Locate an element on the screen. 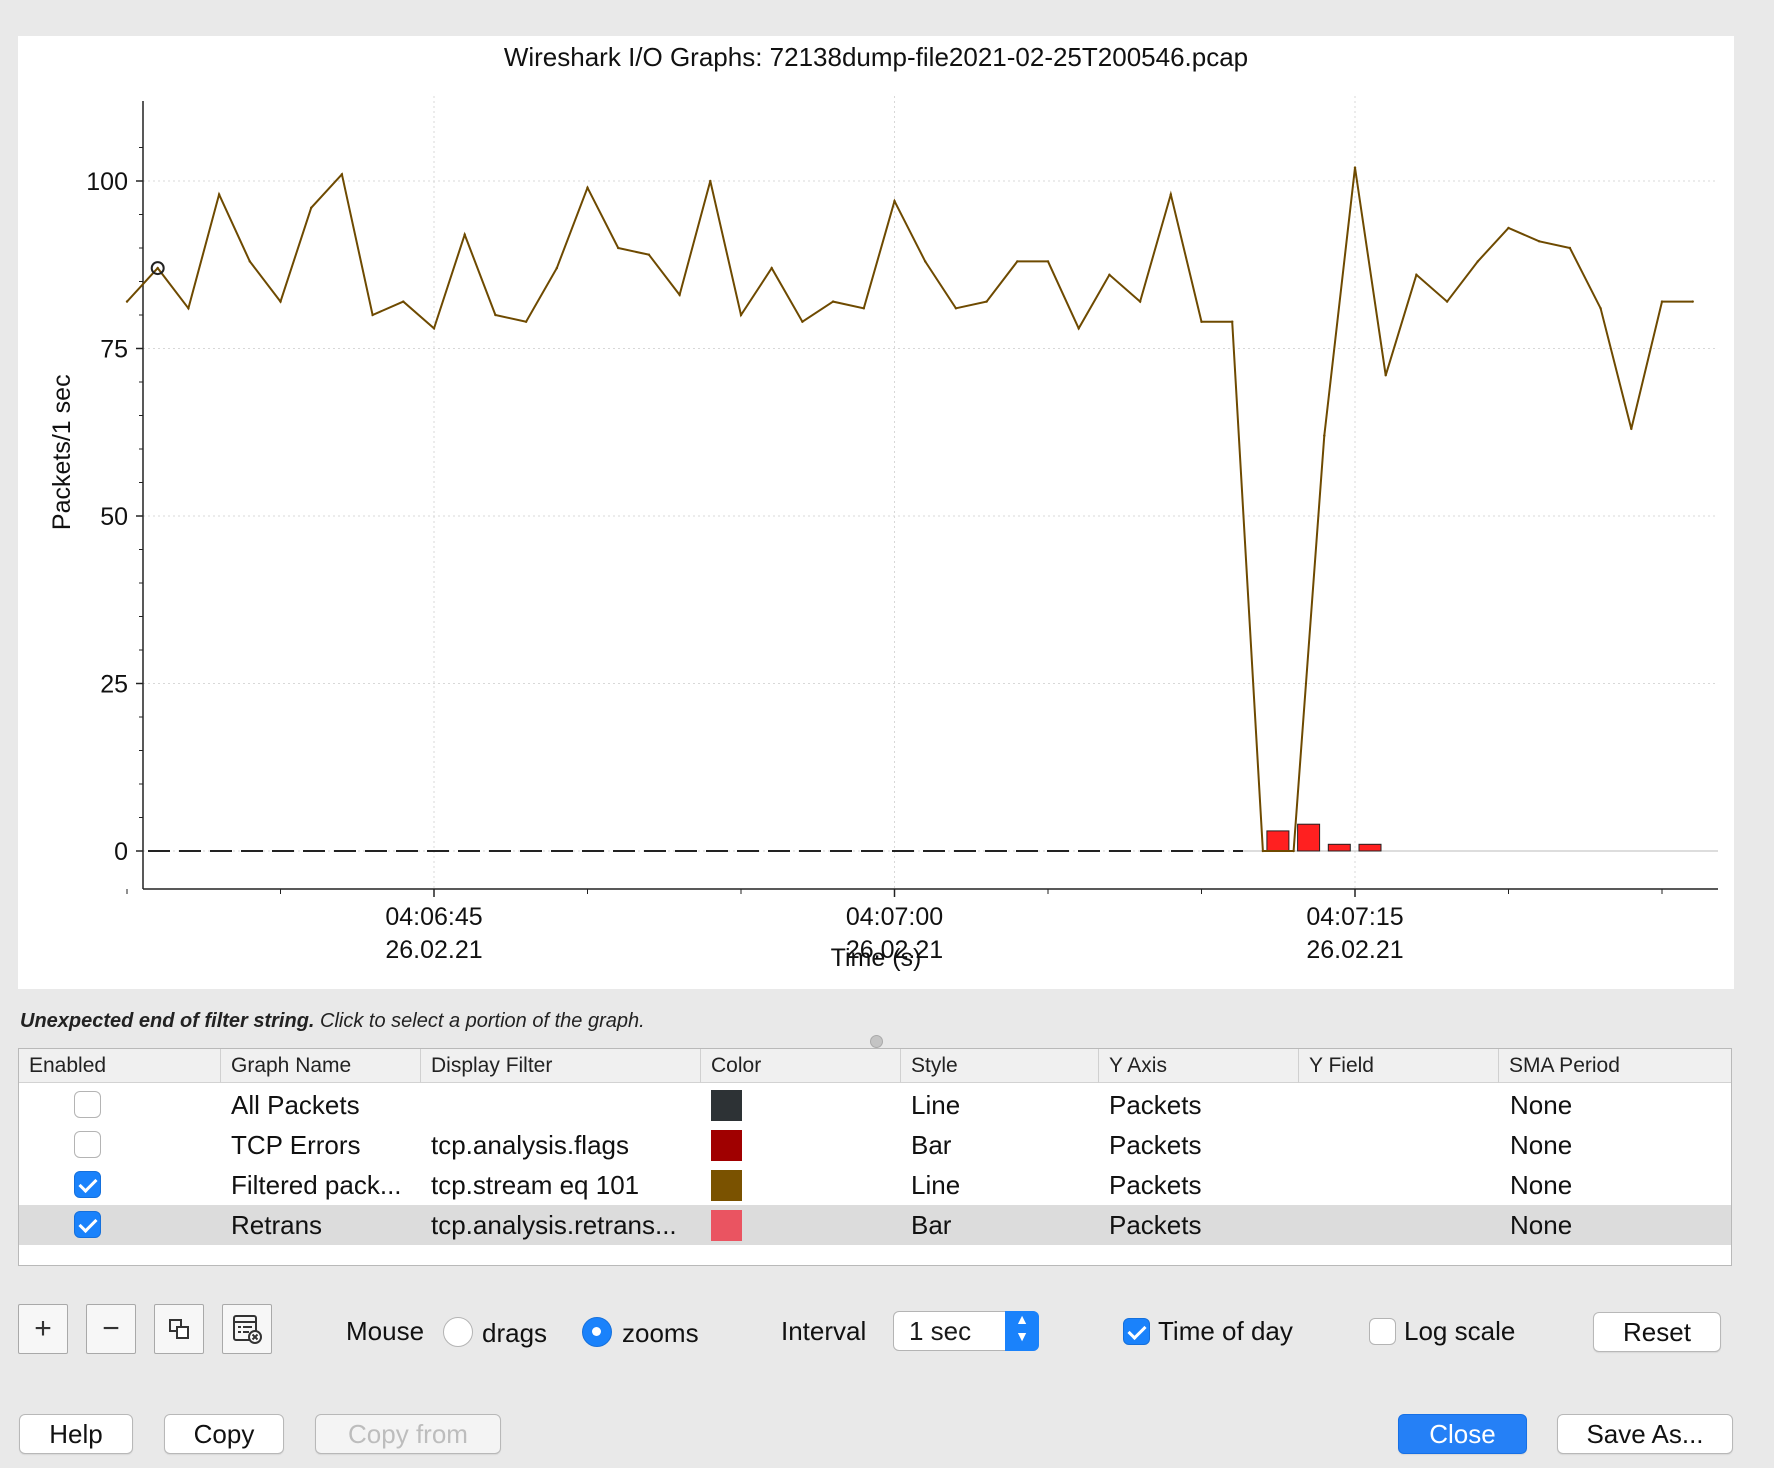 Image resolution: width=1774 pixels, height=1468 pixels. copy-graph-button is located at coordinates (179, 1329).